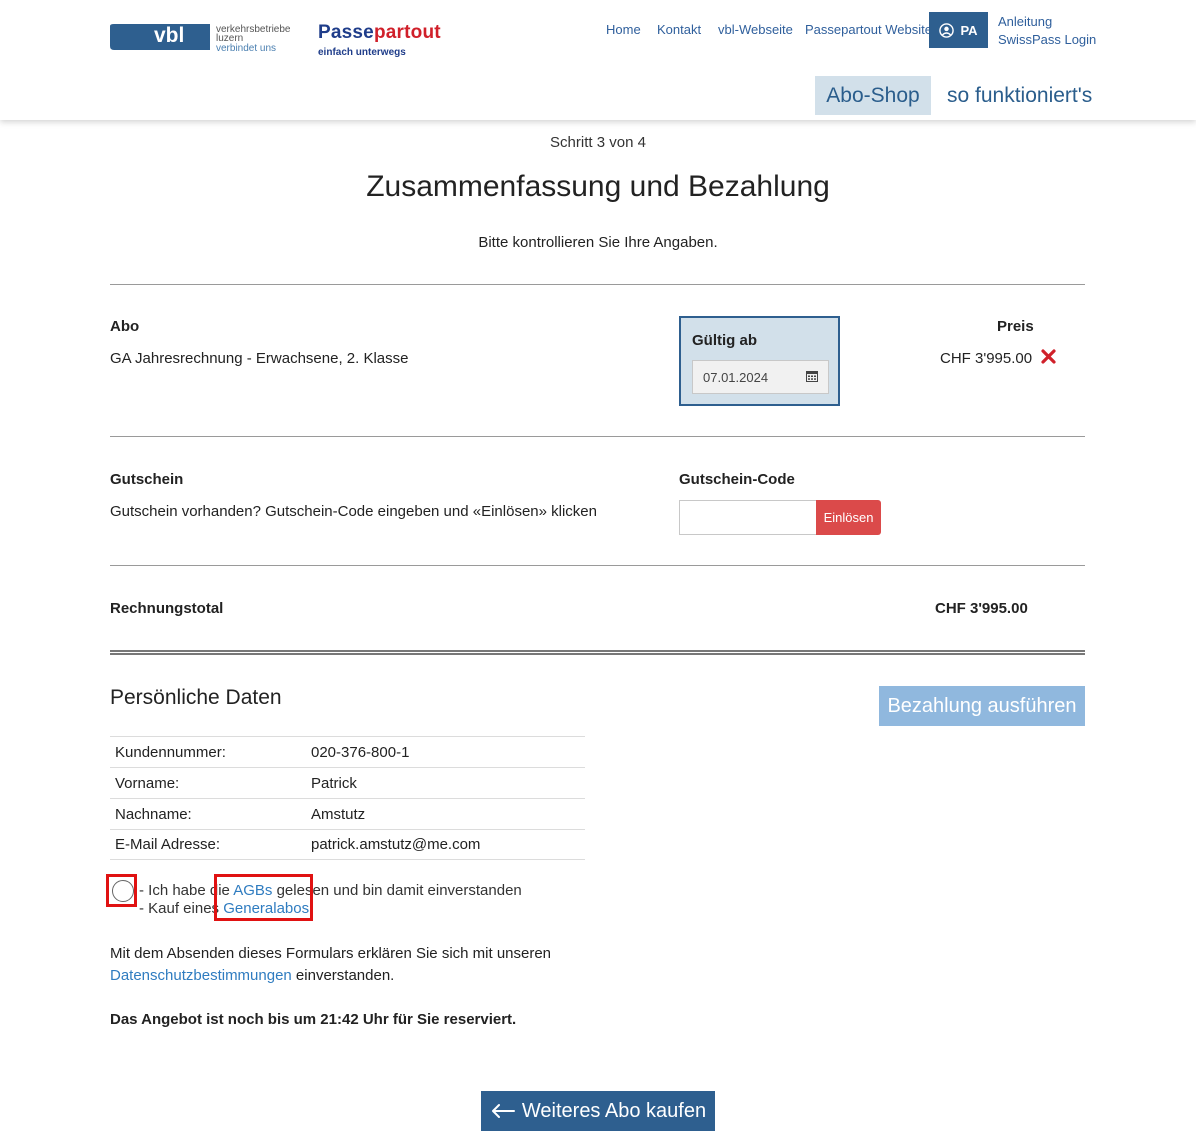 The height and width of the screenshot is (1148, 1196). Describe the element at coordinates (346, 32) in the screenshot. I see `pp-part-1: Passe` at that location.